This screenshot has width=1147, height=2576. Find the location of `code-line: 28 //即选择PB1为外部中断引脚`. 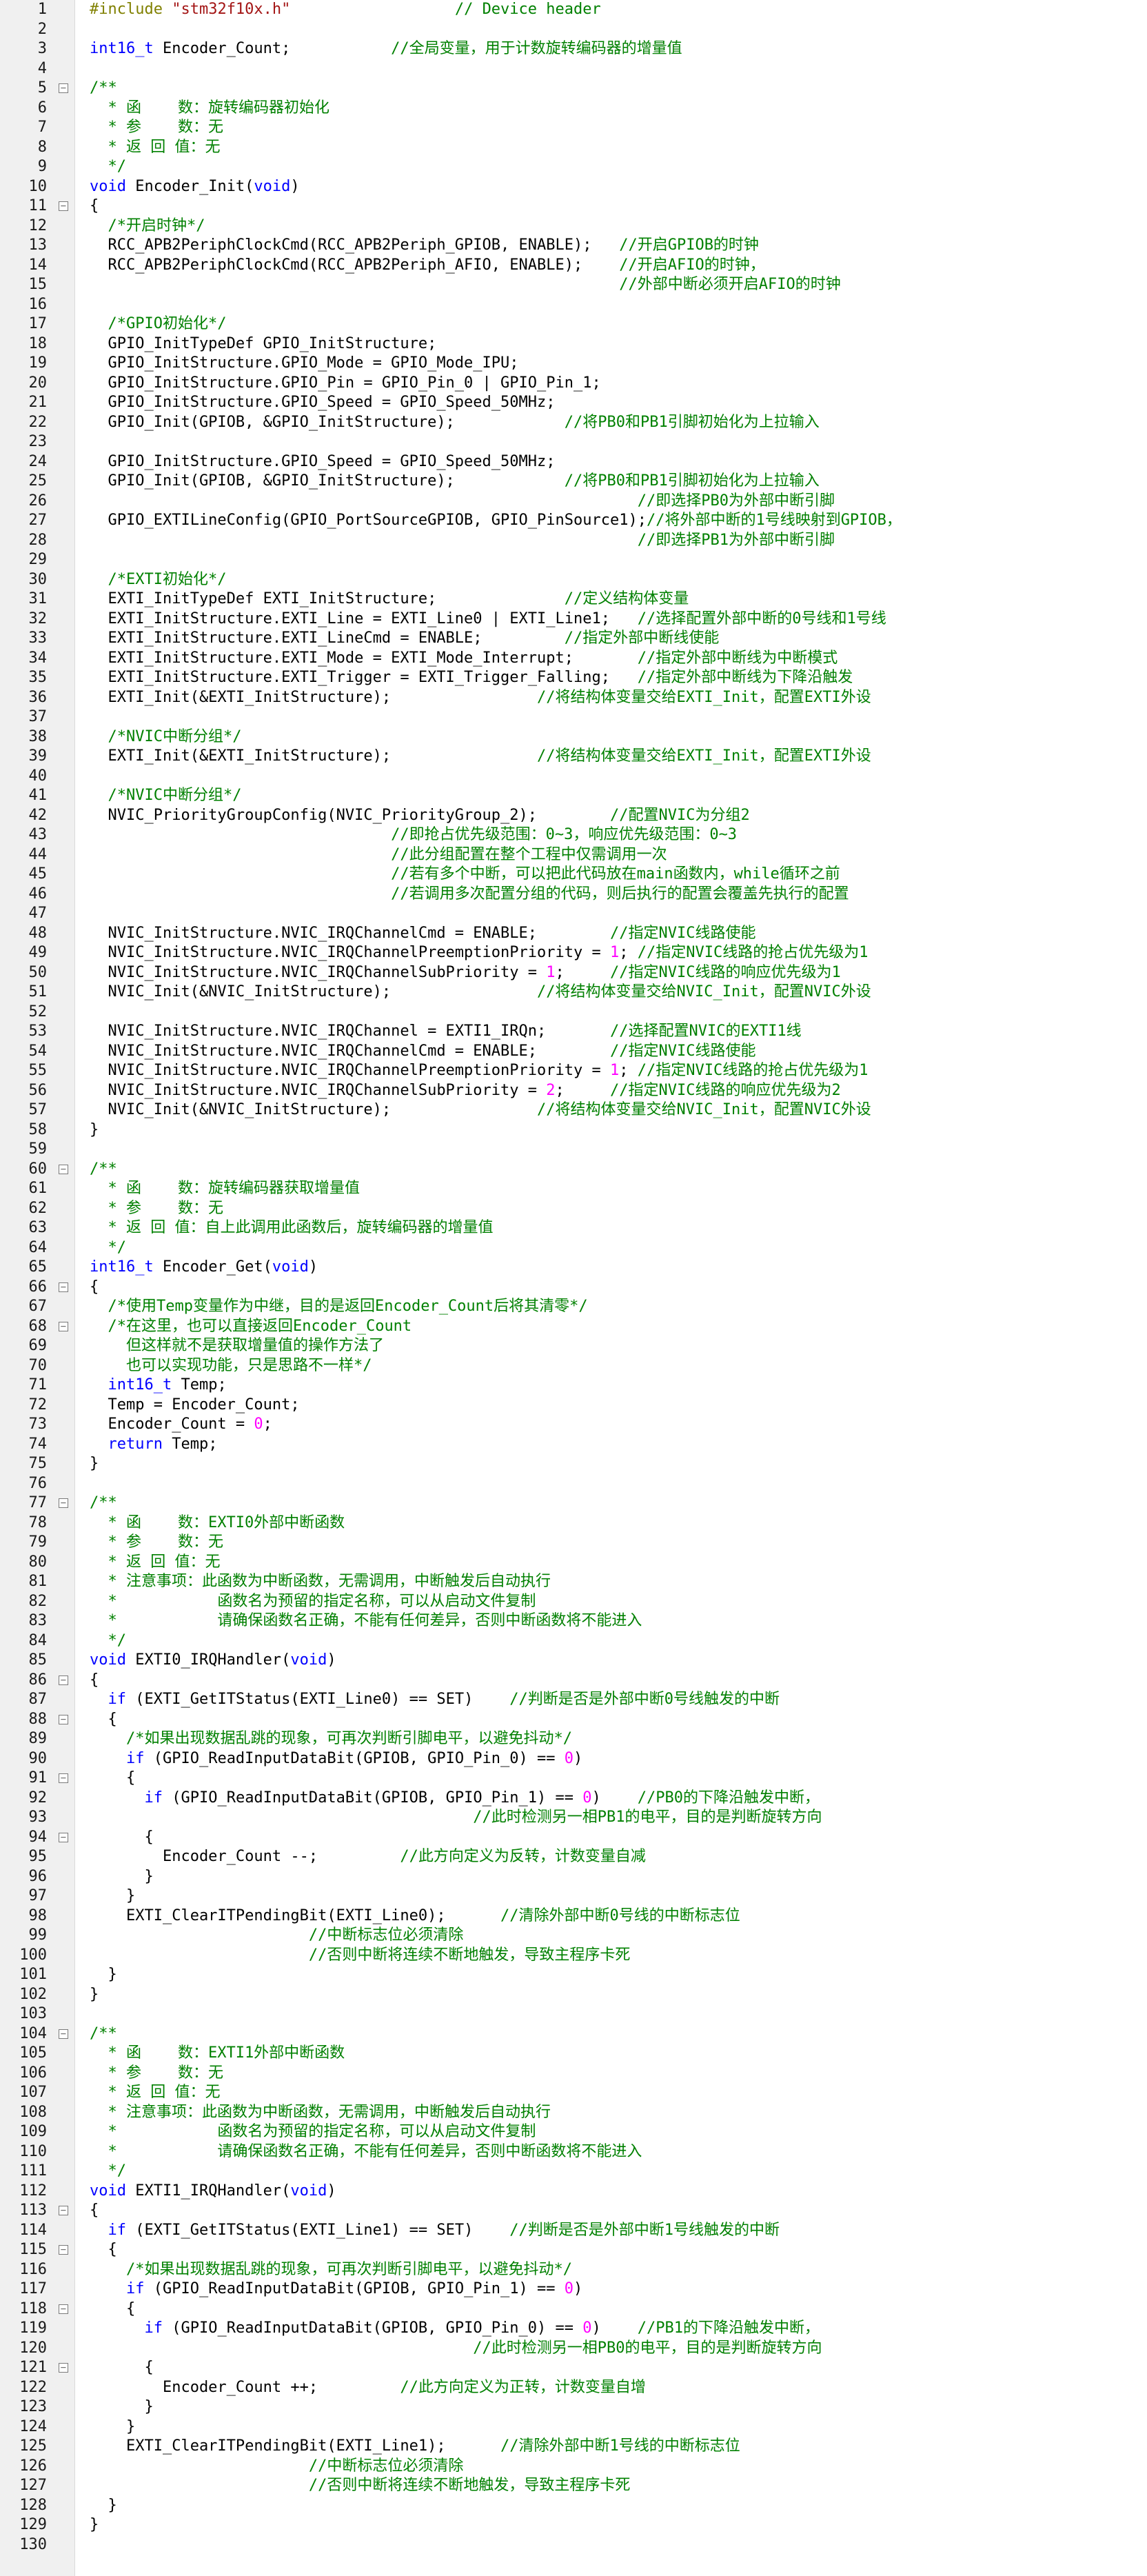

code-line: 28 //即选择PB1为外部中断引脚 is located at coordinates (573, 541).